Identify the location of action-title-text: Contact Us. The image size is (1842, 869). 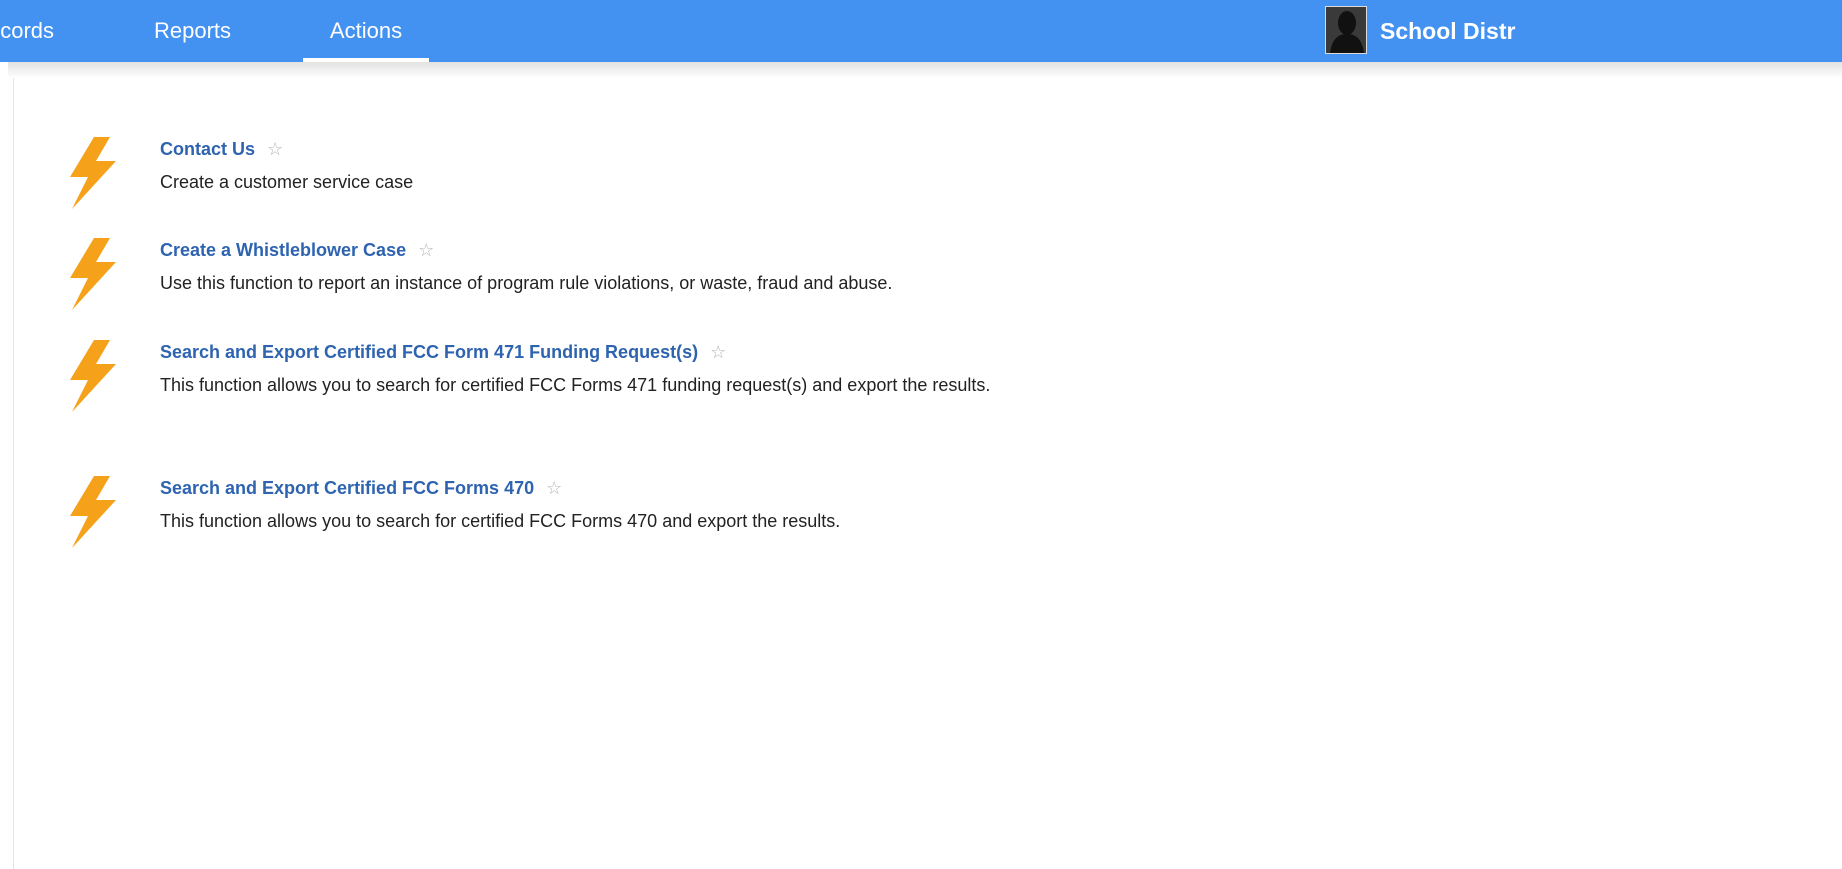
(208, 149).